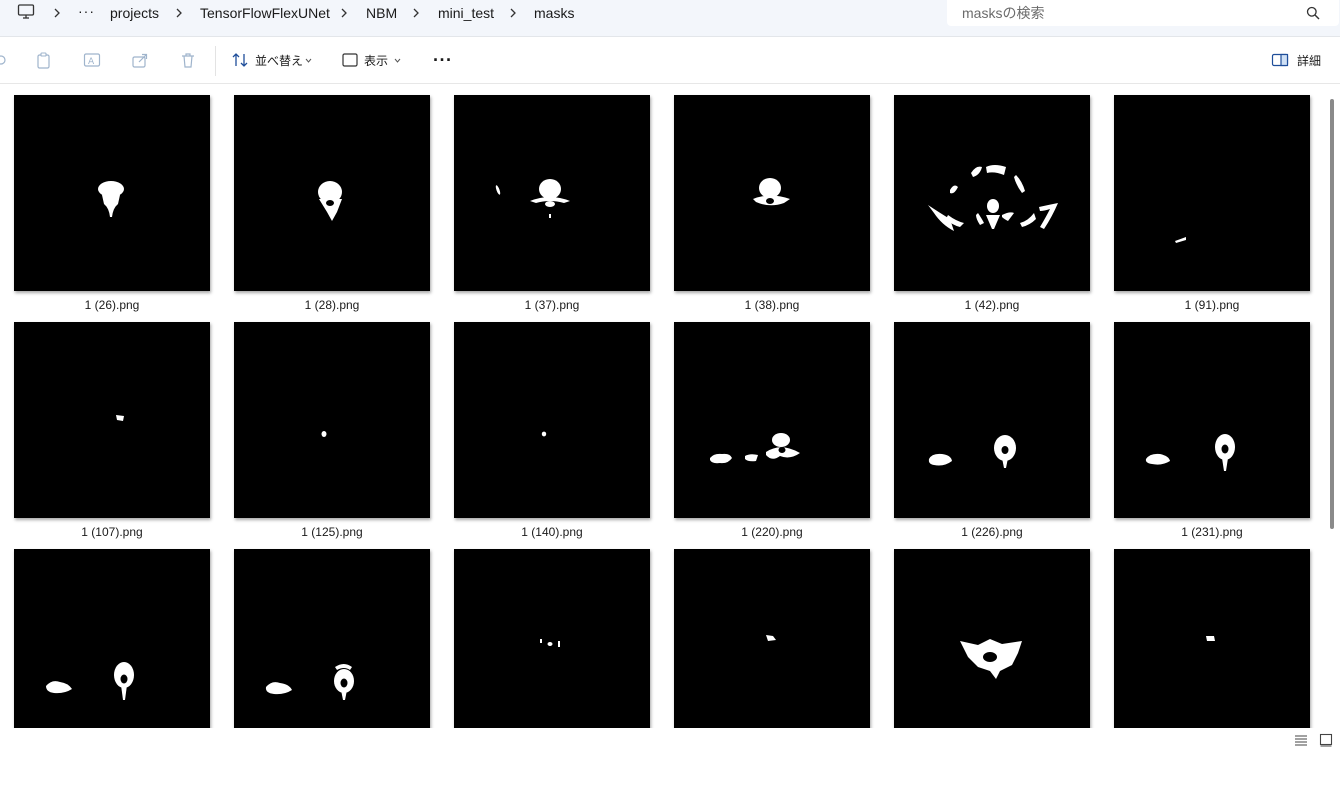 The image size is (1340, 797). I want to click on file-name: 1 (226).png, so click(992, 532).